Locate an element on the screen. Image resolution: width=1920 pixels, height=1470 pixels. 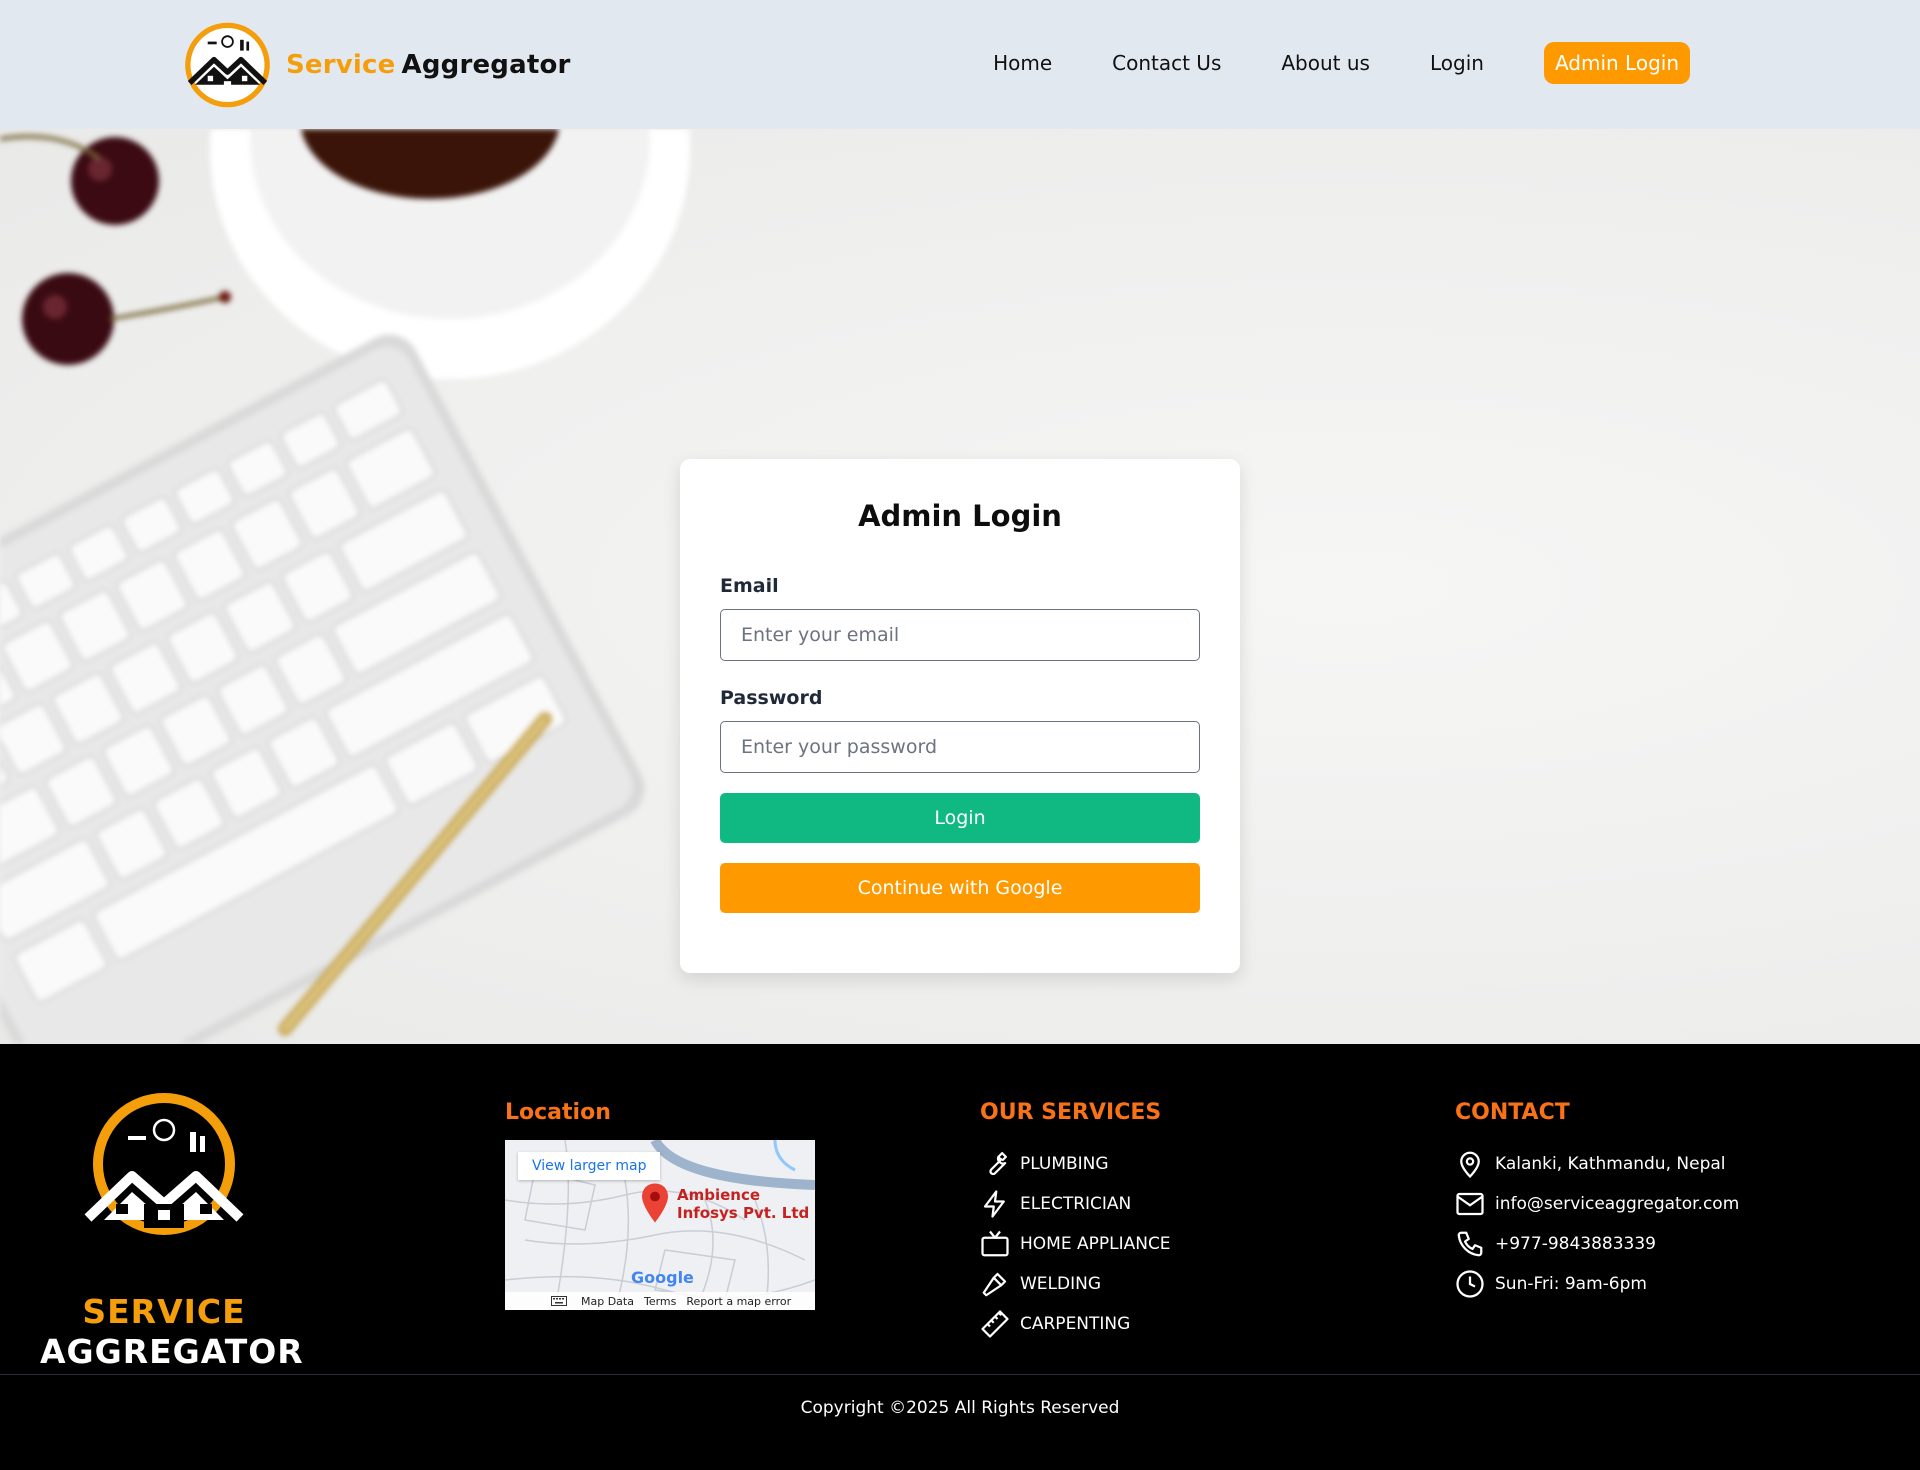
map-attribution-bar: Map Data Terms Report a map error is located at coordinates (660, 1301).